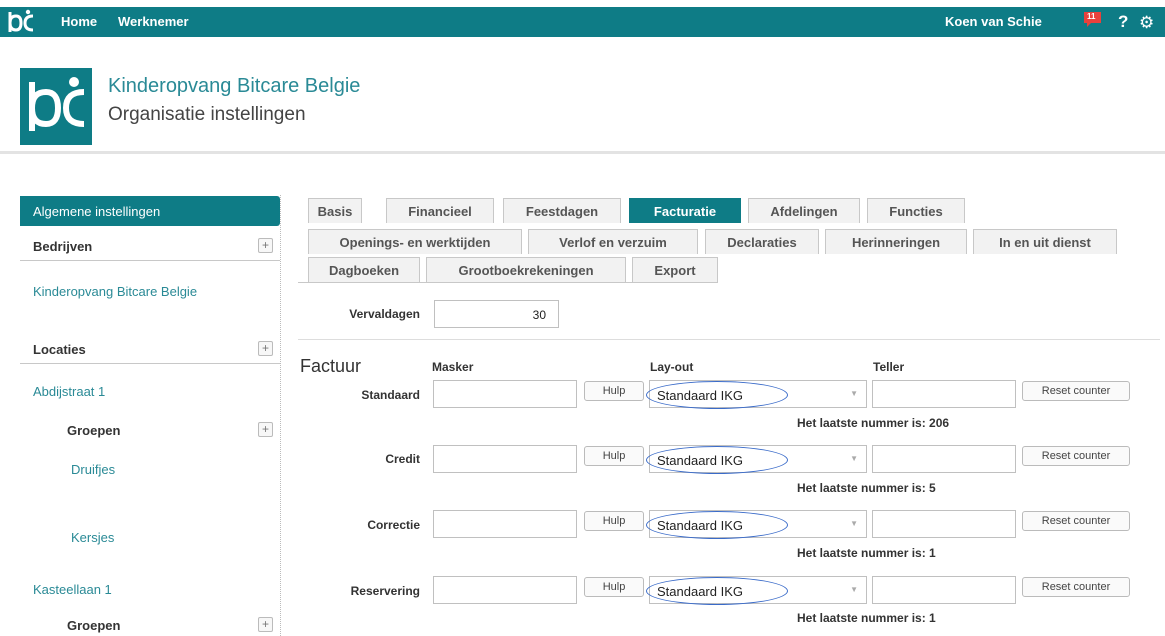  What do you see at coordinates (92, 537) in the screenshot?
I see `sidebar-item-kersjes: Kersjes` at bounding box center [92, 537].